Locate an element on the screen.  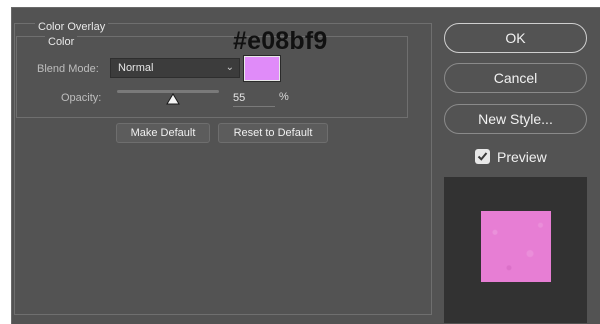
preview-panel is located at coordinates (515, 250).